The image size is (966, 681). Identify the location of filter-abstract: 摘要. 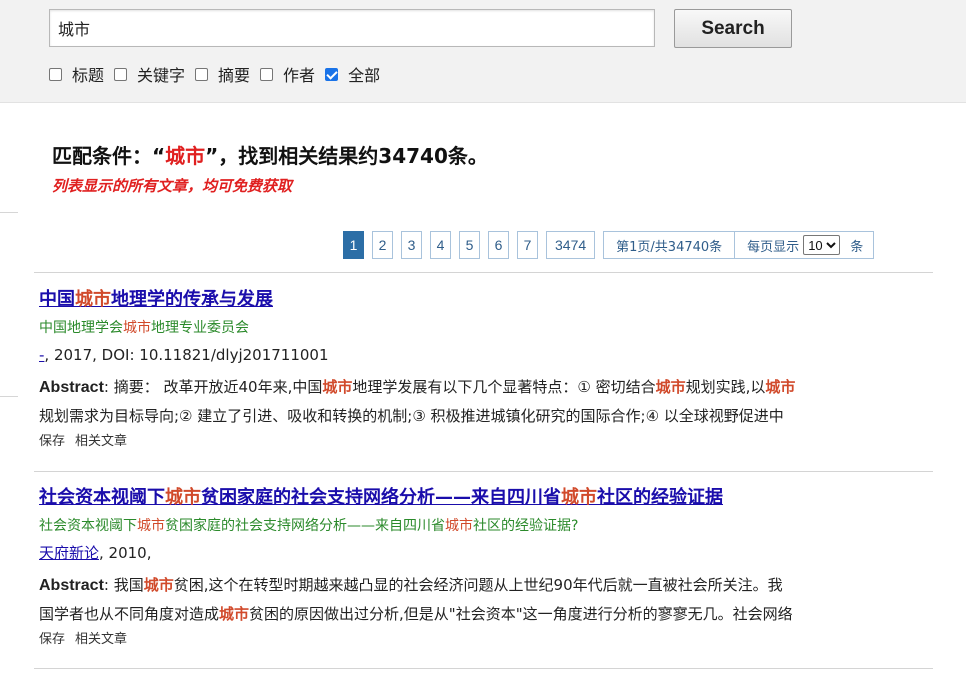
(222, 74).